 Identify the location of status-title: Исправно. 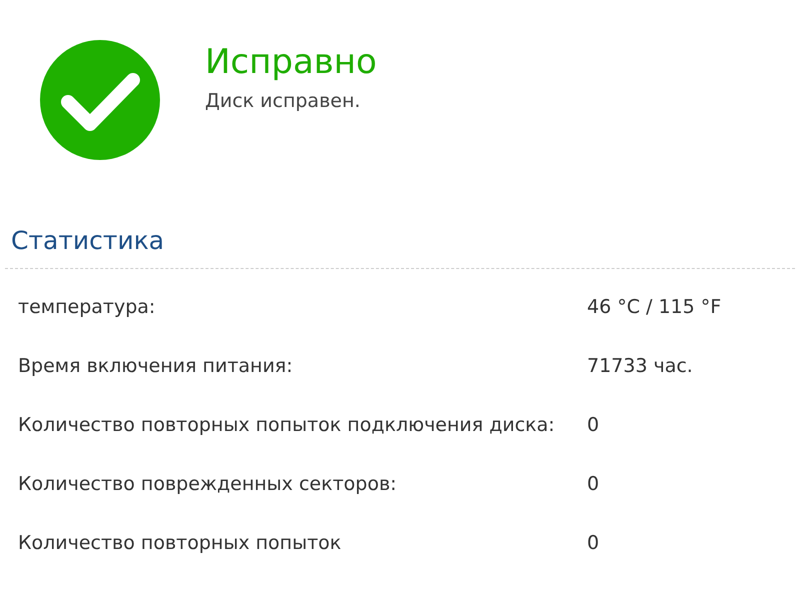
(291, 62).